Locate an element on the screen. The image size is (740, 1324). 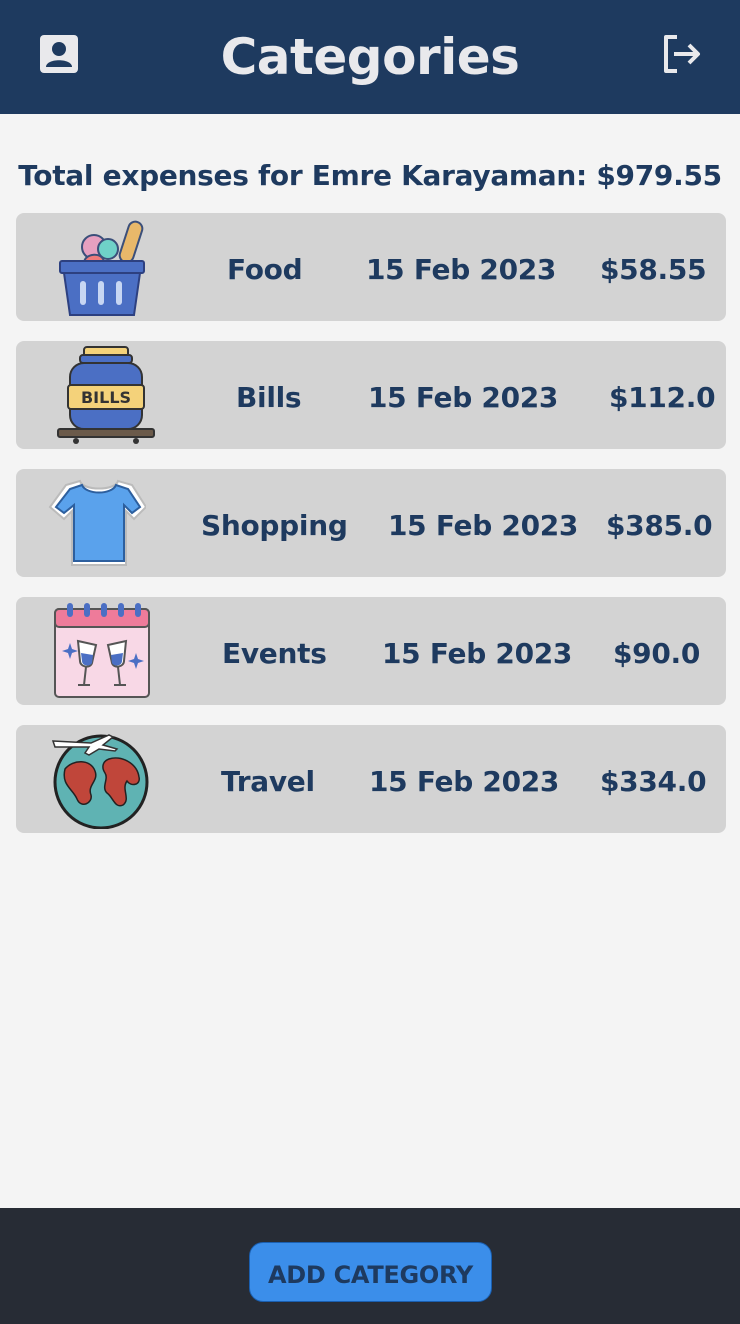
svg-text: BILLS is located at coordinates (106, 397).